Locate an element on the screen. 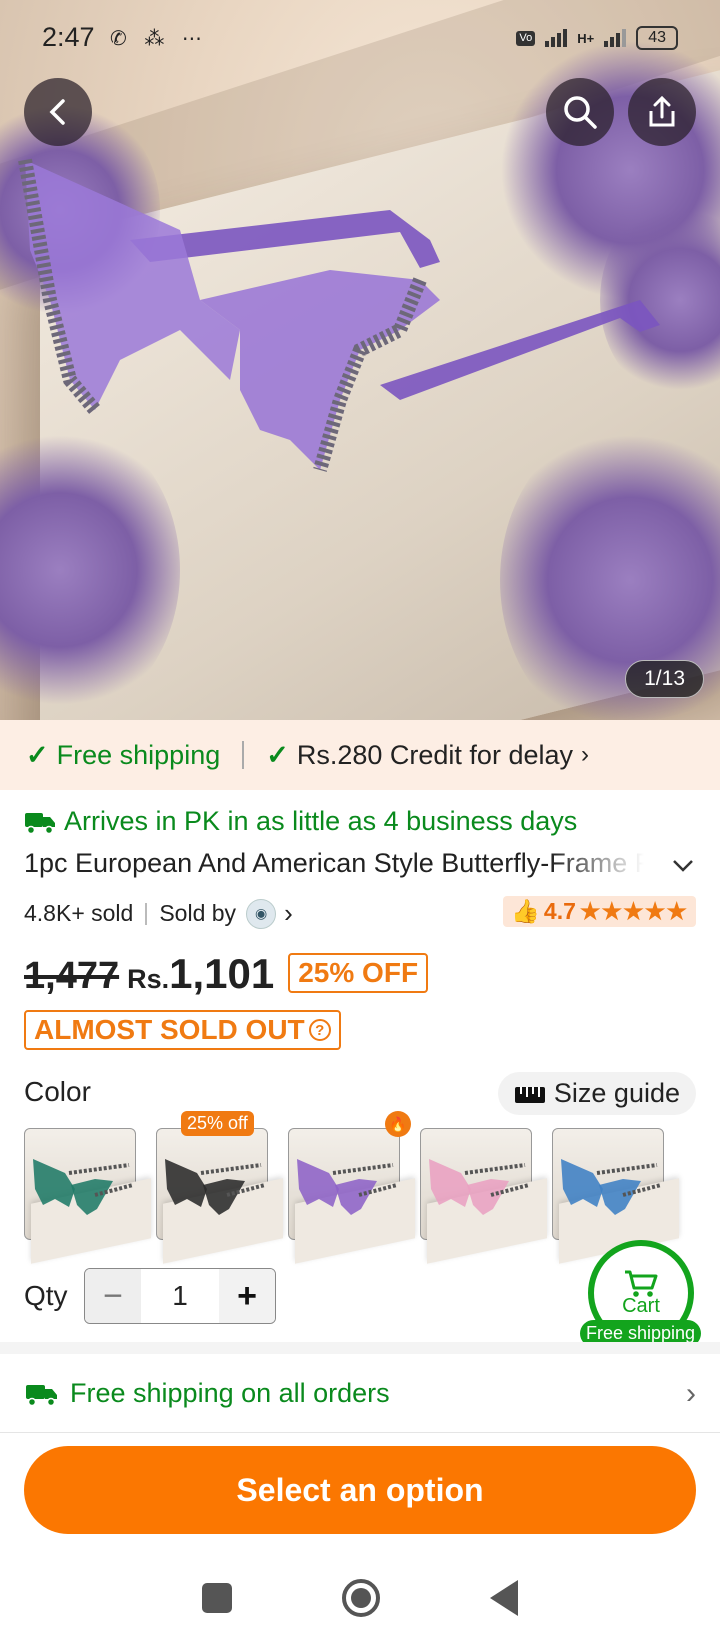 The height and width of the screenshot is (1640, 720). volte-icon: Vo is located at coordinates (526, 38).